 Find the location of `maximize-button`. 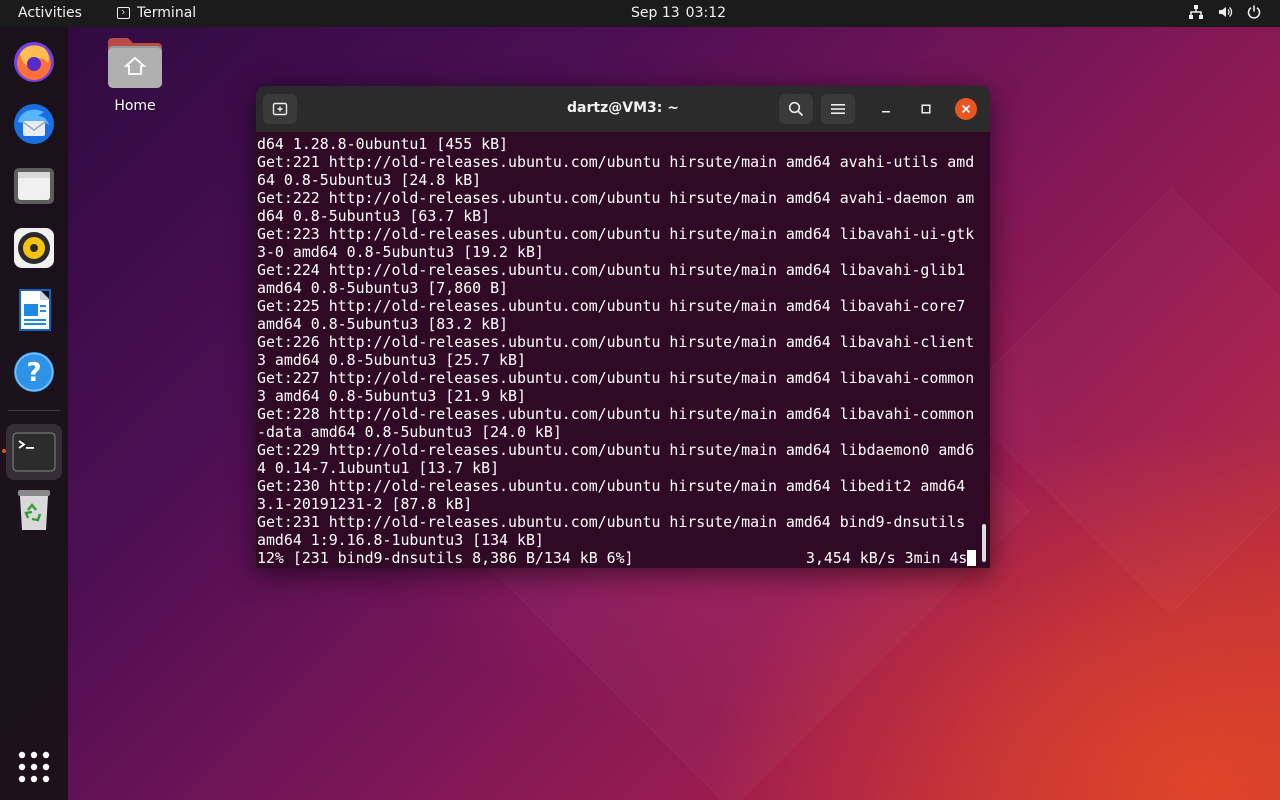

maximize-button is located at coordinates (926, 109).